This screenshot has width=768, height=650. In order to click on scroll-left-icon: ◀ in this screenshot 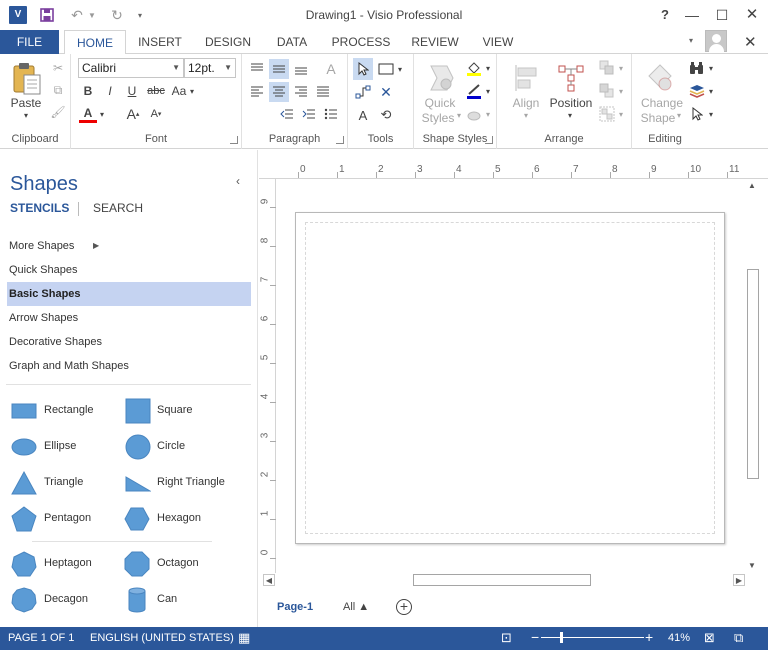, I will do `click(269, 580)`.